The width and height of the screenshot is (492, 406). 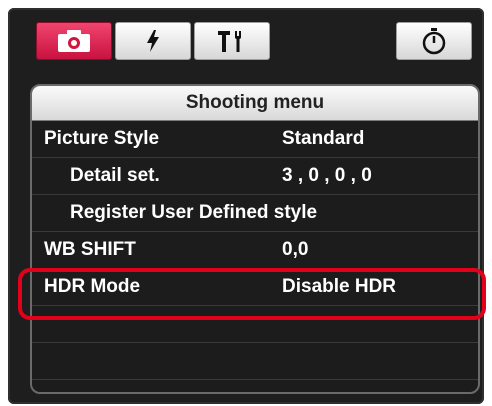 I want to click on tab-flash, so click(x=153, y=41).